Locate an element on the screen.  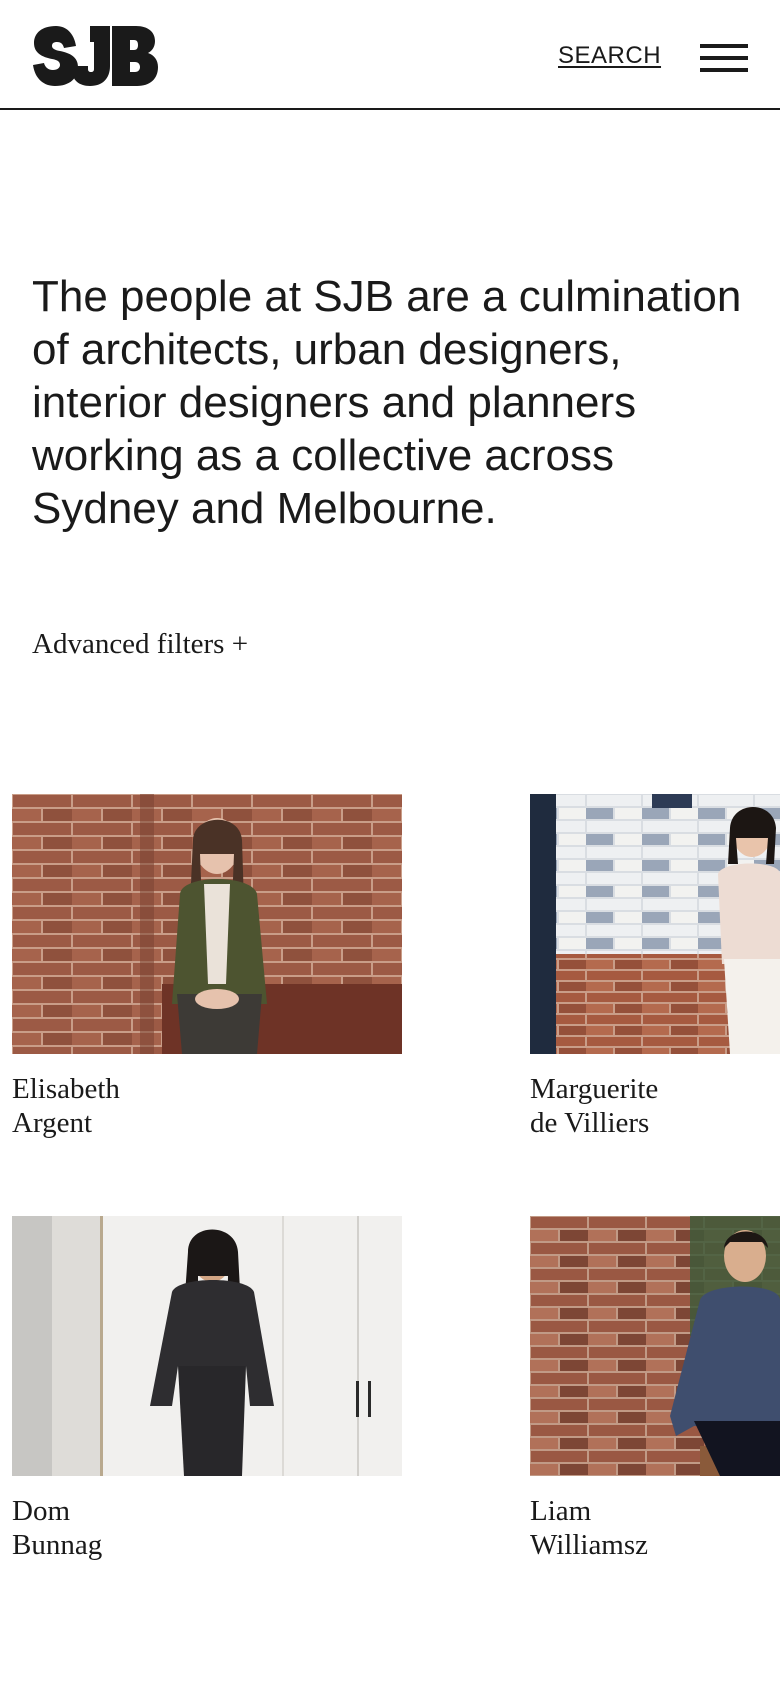
person-first-name: Marguerite is located at coordinates (594, 1089).